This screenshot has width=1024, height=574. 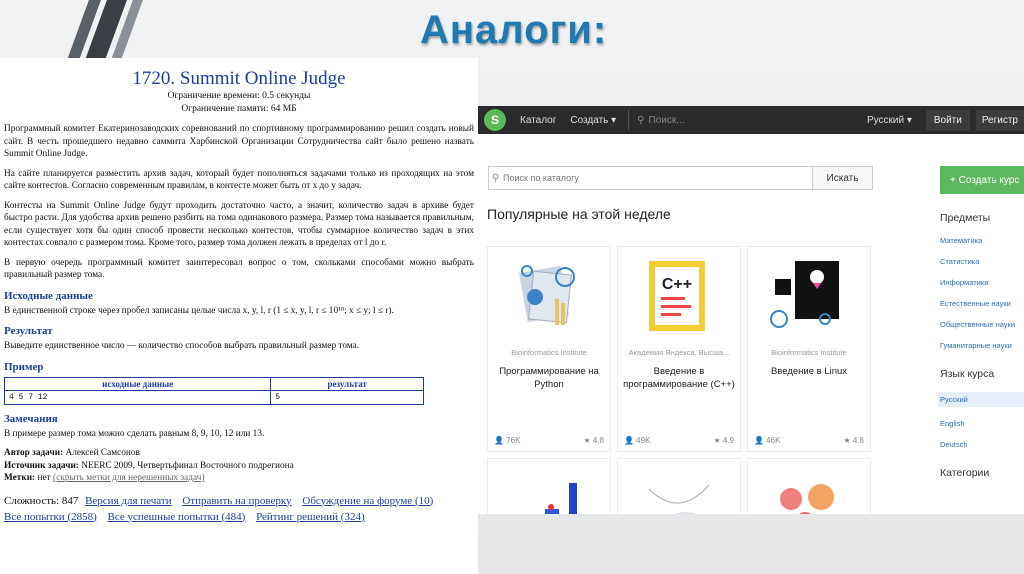 I want to click on course-name: Программирование на Python, so click(x=549, y=378).